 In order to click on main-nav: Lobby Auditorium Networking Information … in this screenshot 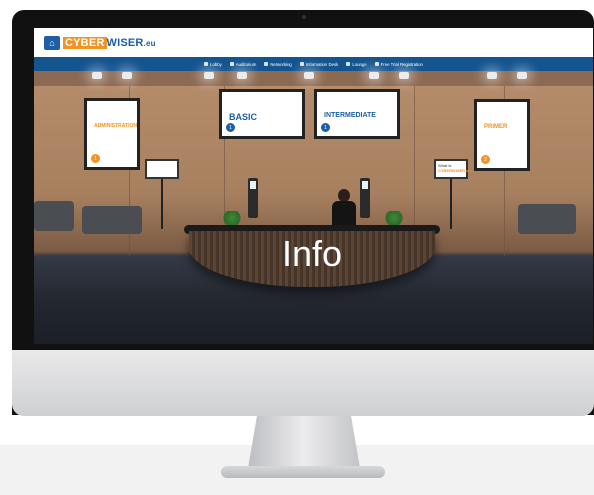, I will do `click(313, 64)`.